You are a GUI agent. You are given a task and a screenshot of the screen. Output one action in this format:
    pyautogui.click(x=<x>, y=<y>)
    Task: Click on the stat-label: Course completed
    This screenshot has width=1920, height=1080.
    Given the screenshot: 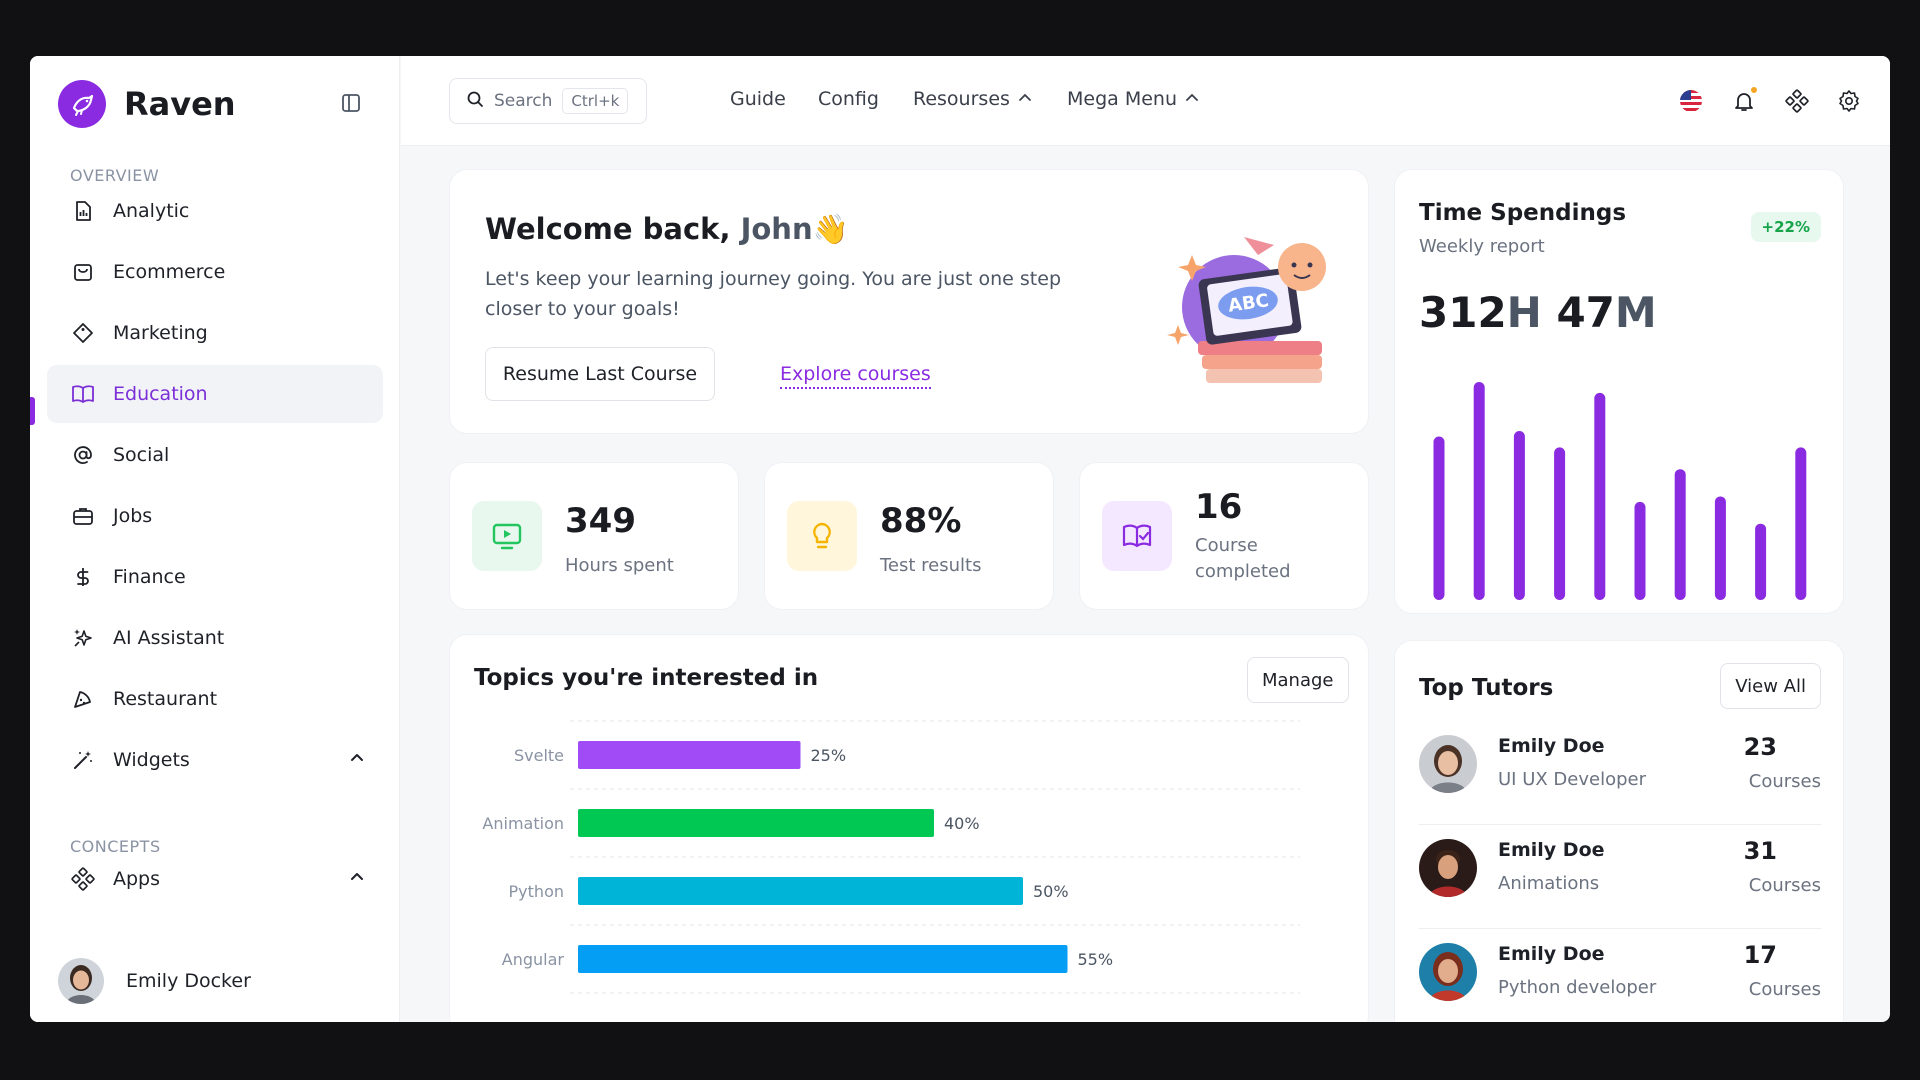 What is the action you would take?
    pyautogui.click(x=1243, y=558)
    